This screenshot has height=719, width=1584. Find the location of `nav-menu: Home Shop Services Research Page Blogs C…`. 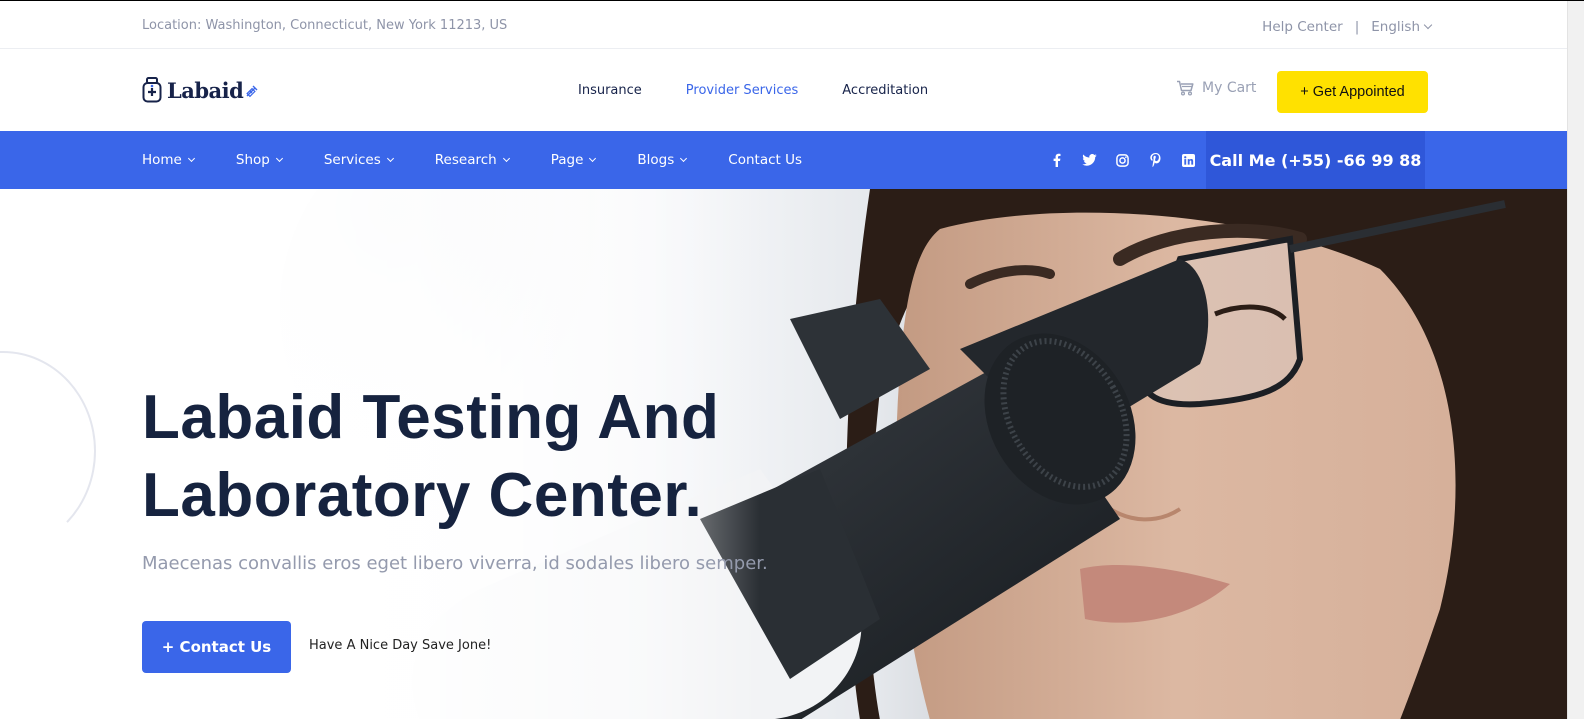

nav-menu: Home Shop Services Research Page Blogs C… is located at coordinates (472, 160).